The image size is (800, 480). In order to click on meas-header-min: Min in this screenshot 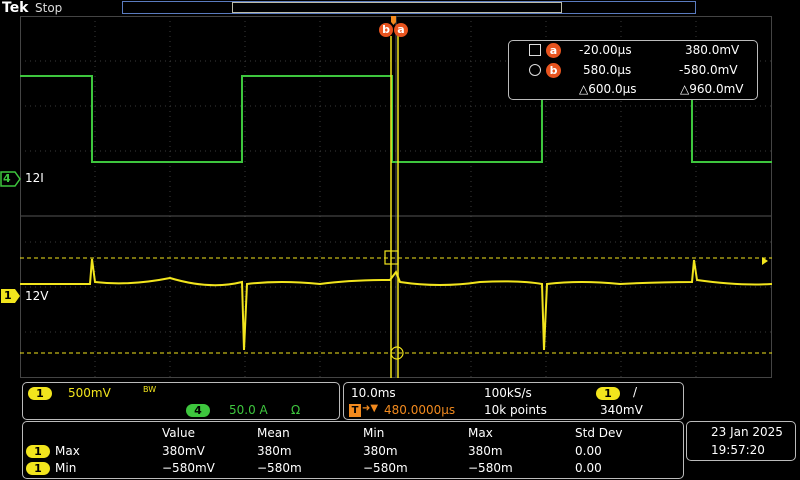, I will do `click(374, 433)`.